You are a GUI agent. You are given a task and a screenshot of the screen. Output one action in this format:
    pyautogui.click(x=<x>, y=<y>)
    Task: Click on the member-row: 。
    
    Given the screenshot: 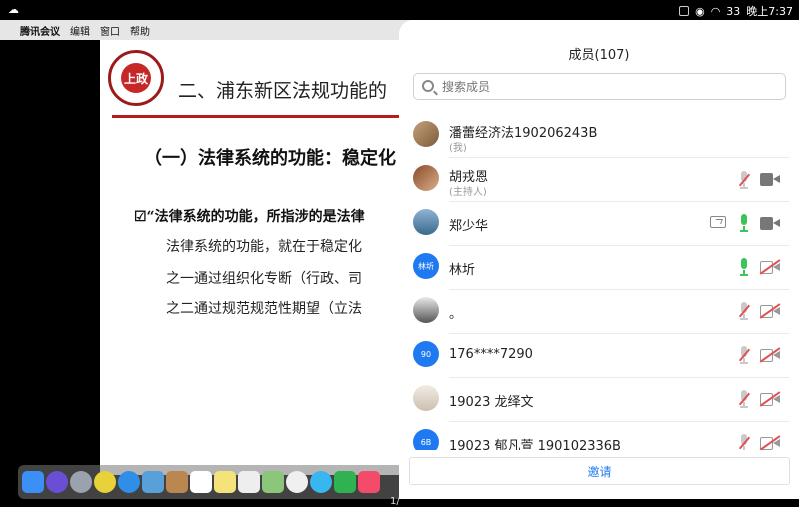 What is the action you would take?
    pyautogui.click(x=599, y=312)
    